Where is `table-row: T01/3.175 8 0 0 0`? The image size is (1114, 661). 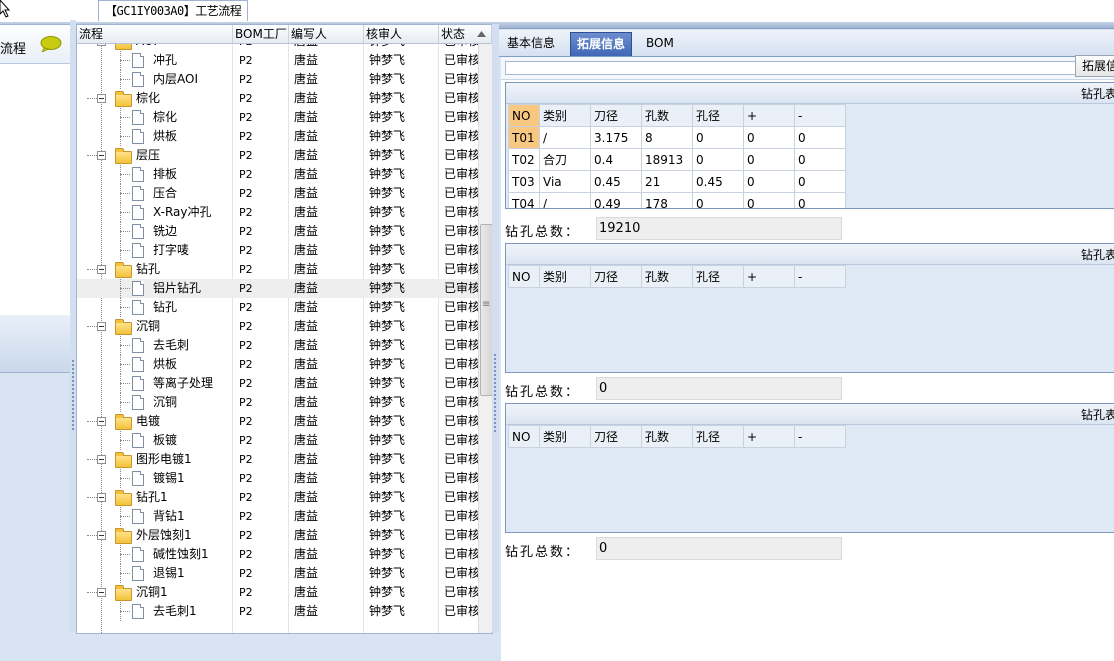
table-row: T01/3.175 8 0 0 0 is located at coordinates (677, 137).